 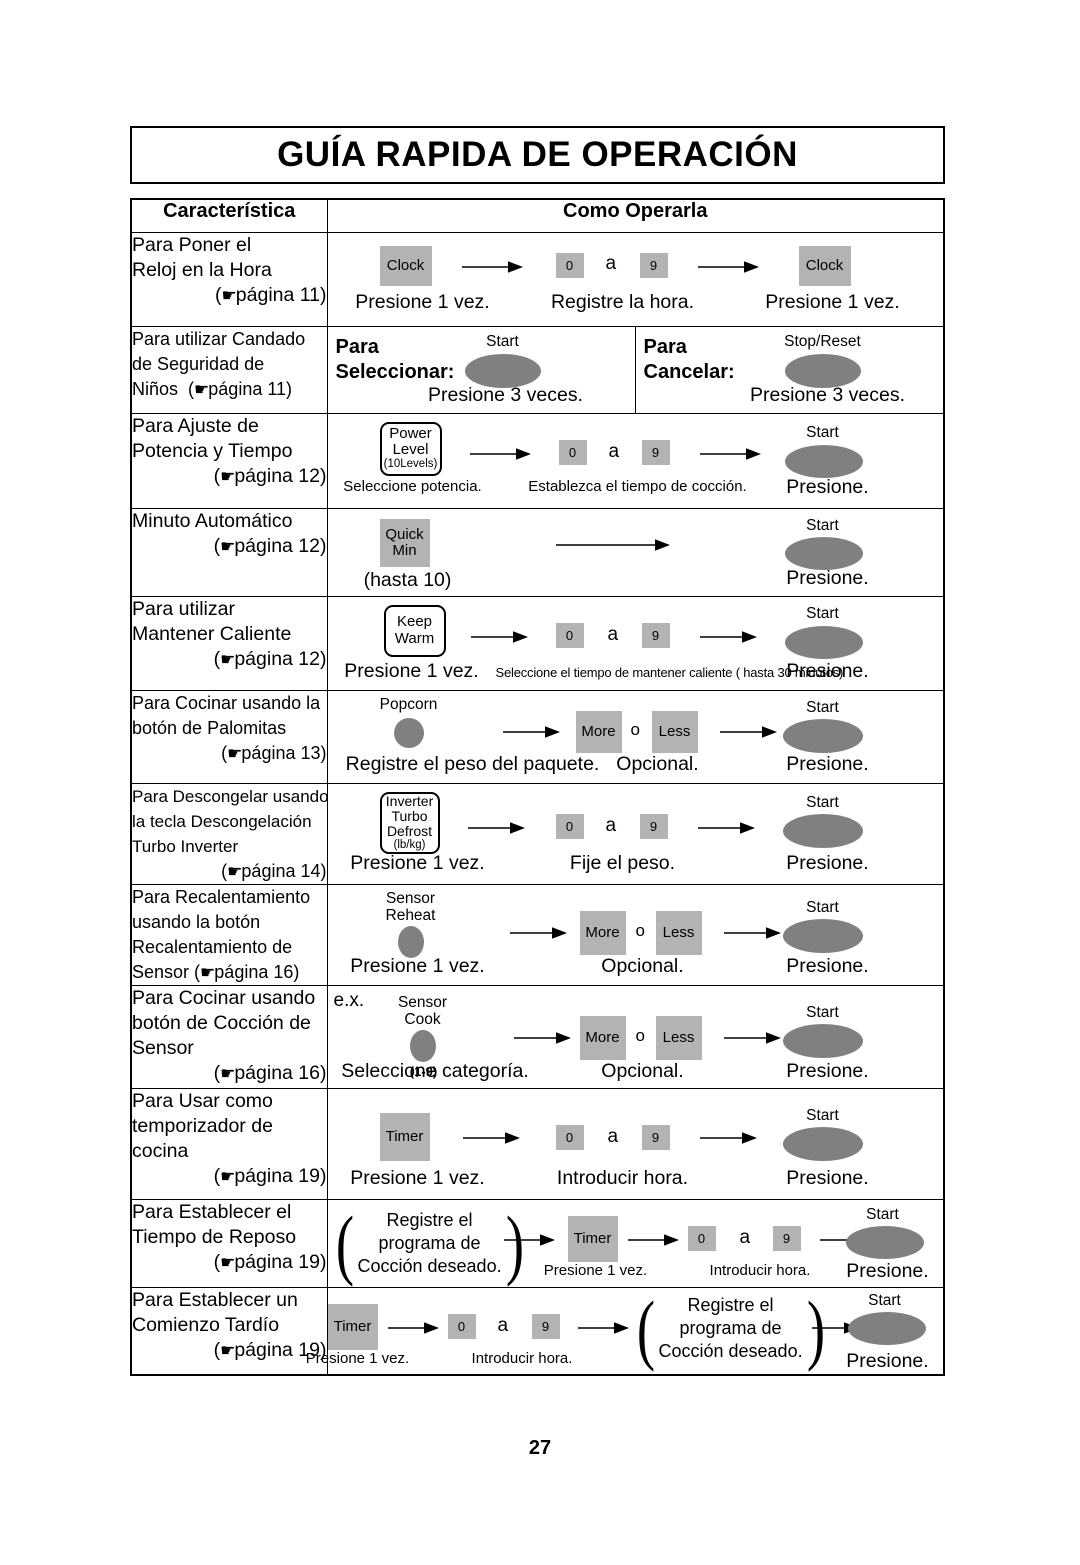 What do you see at coordinates (163, 1047) in the screenshot?
I see `feature-line: Sensor` at bounding box center [163, 1047].